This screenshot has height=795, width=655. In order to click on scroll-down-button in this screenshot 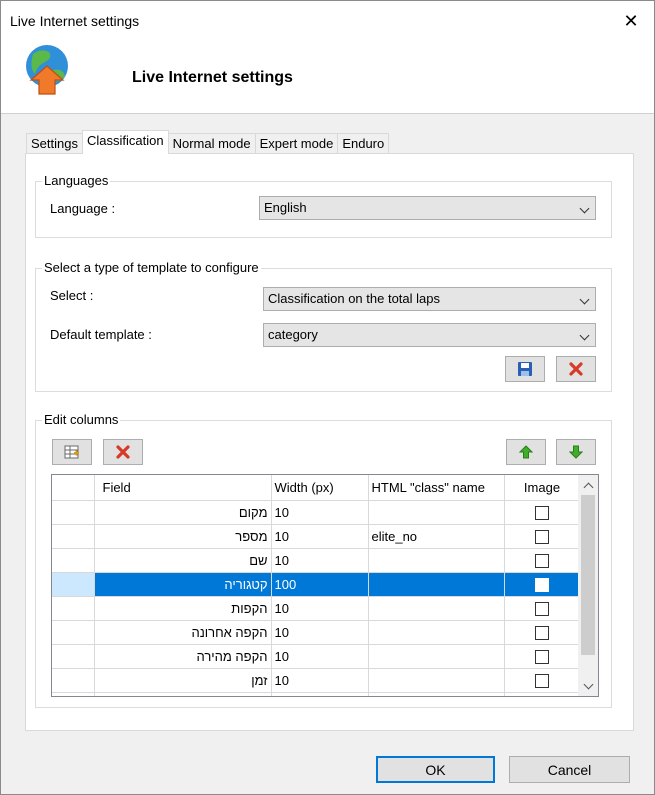, I will do `click(588, 686)`.